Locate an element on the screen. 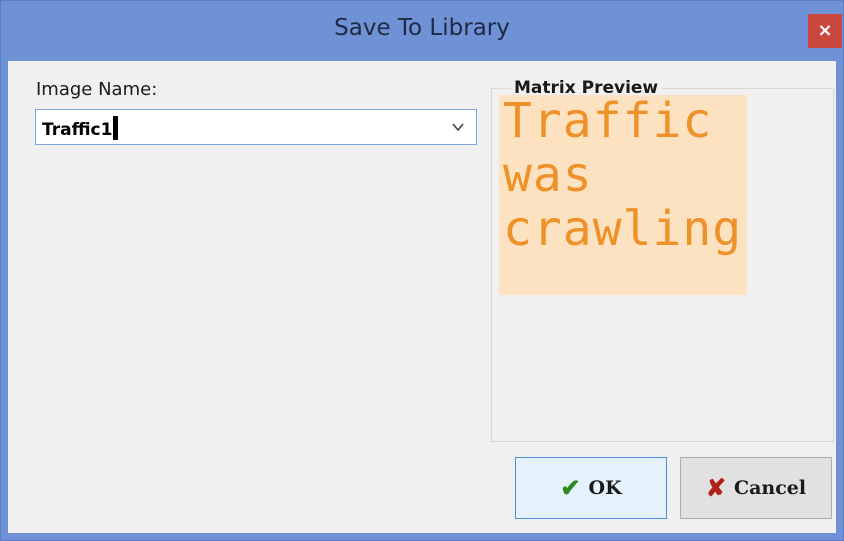  cancel-button: ✘ Cancel is located at coordinates (756, 488).